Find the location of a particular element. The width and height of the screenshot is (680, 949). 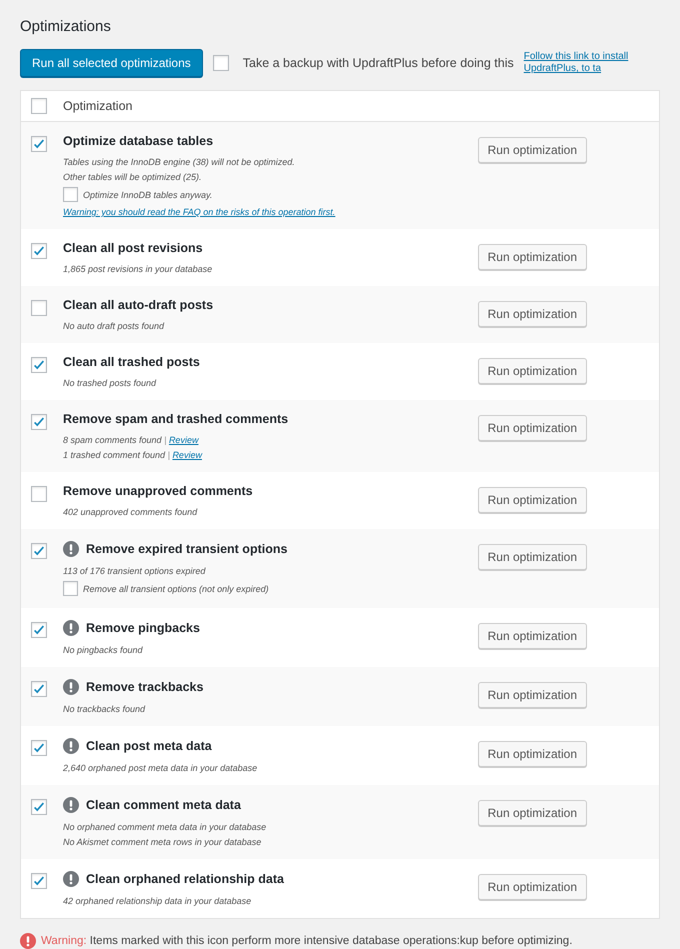

optimization-title: Clean orphaned relationship data is located at coordinates (185, 879).